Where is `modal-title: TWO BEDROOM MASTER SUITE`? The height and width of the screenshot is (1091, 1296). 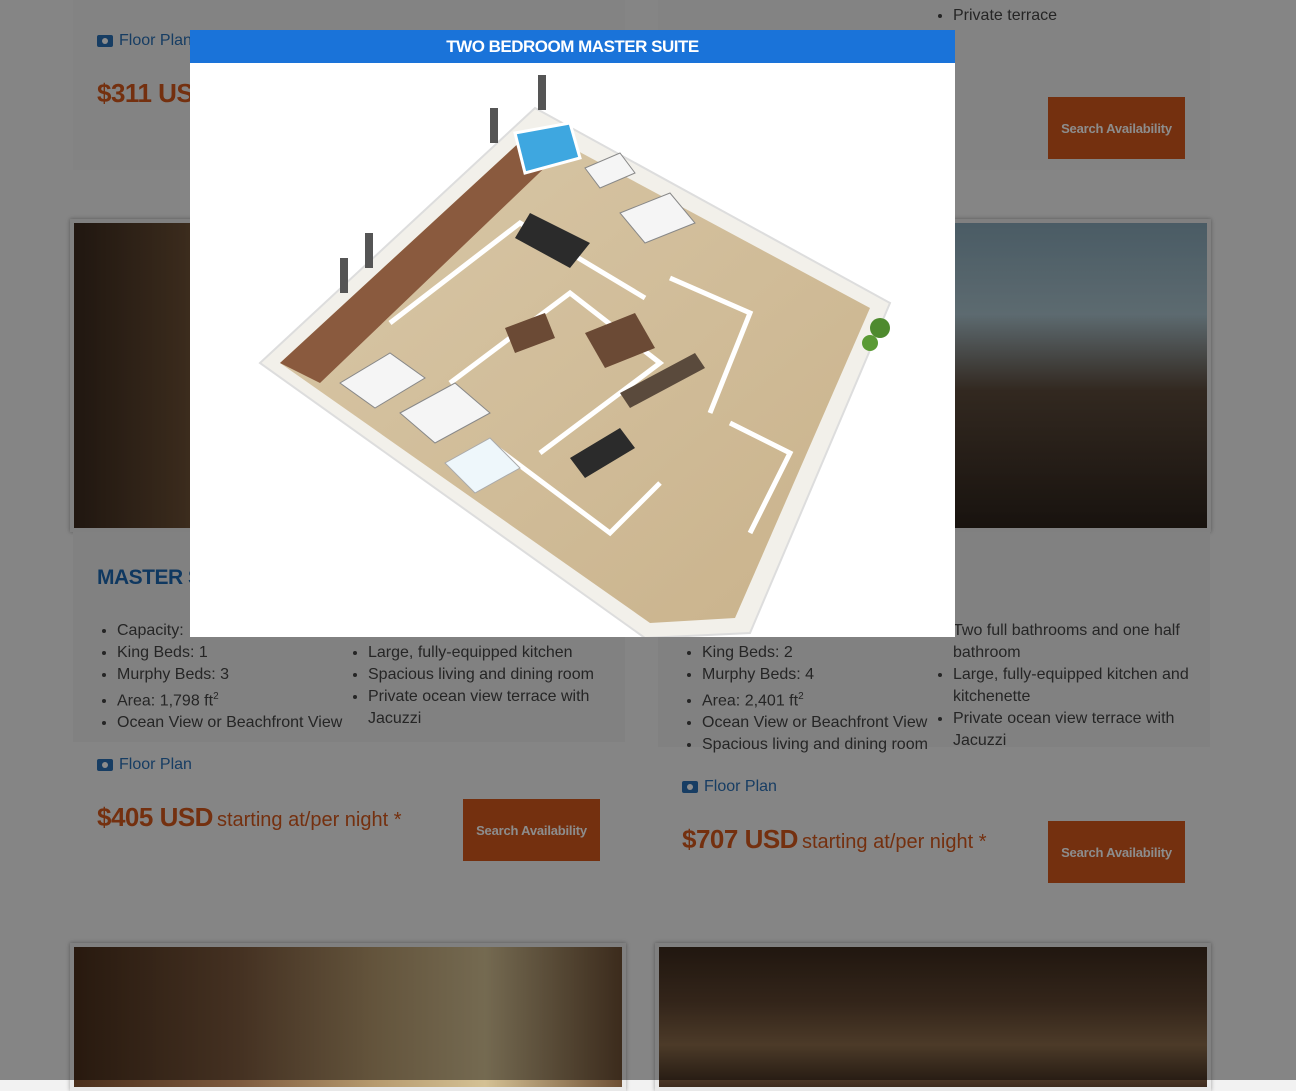
modal-title: TWO BEDROOM MASTER SUITE is located at coordinates (572, 46).